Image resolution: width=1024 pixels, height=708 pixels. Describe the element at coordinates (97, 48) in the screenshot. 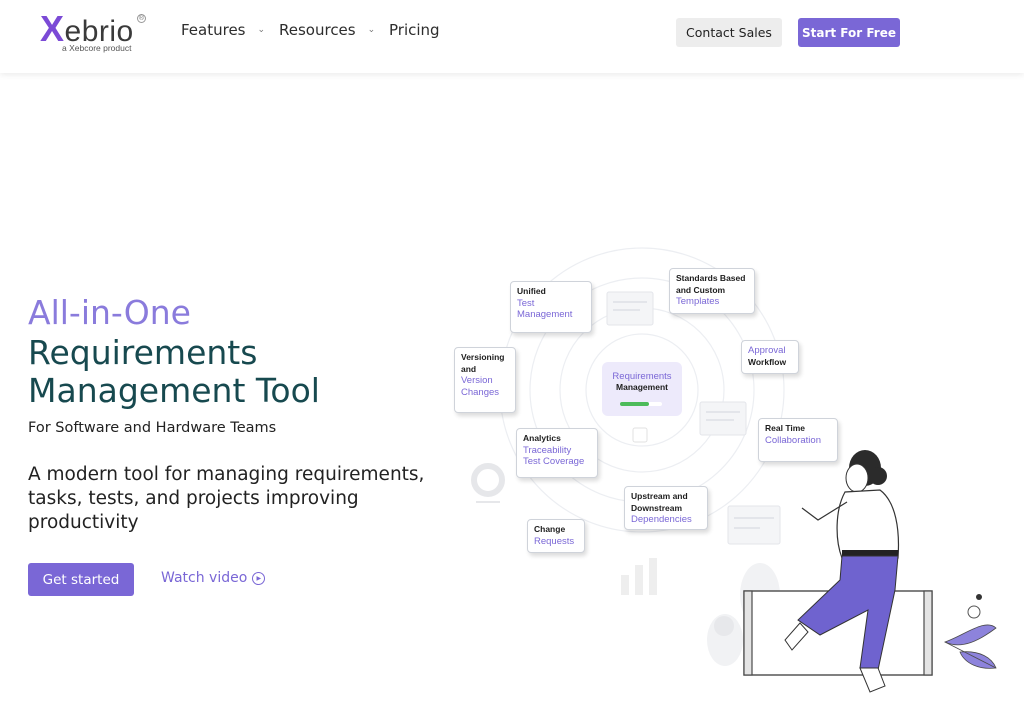

I see `logo-tagline: a Xebcore product` at that location.